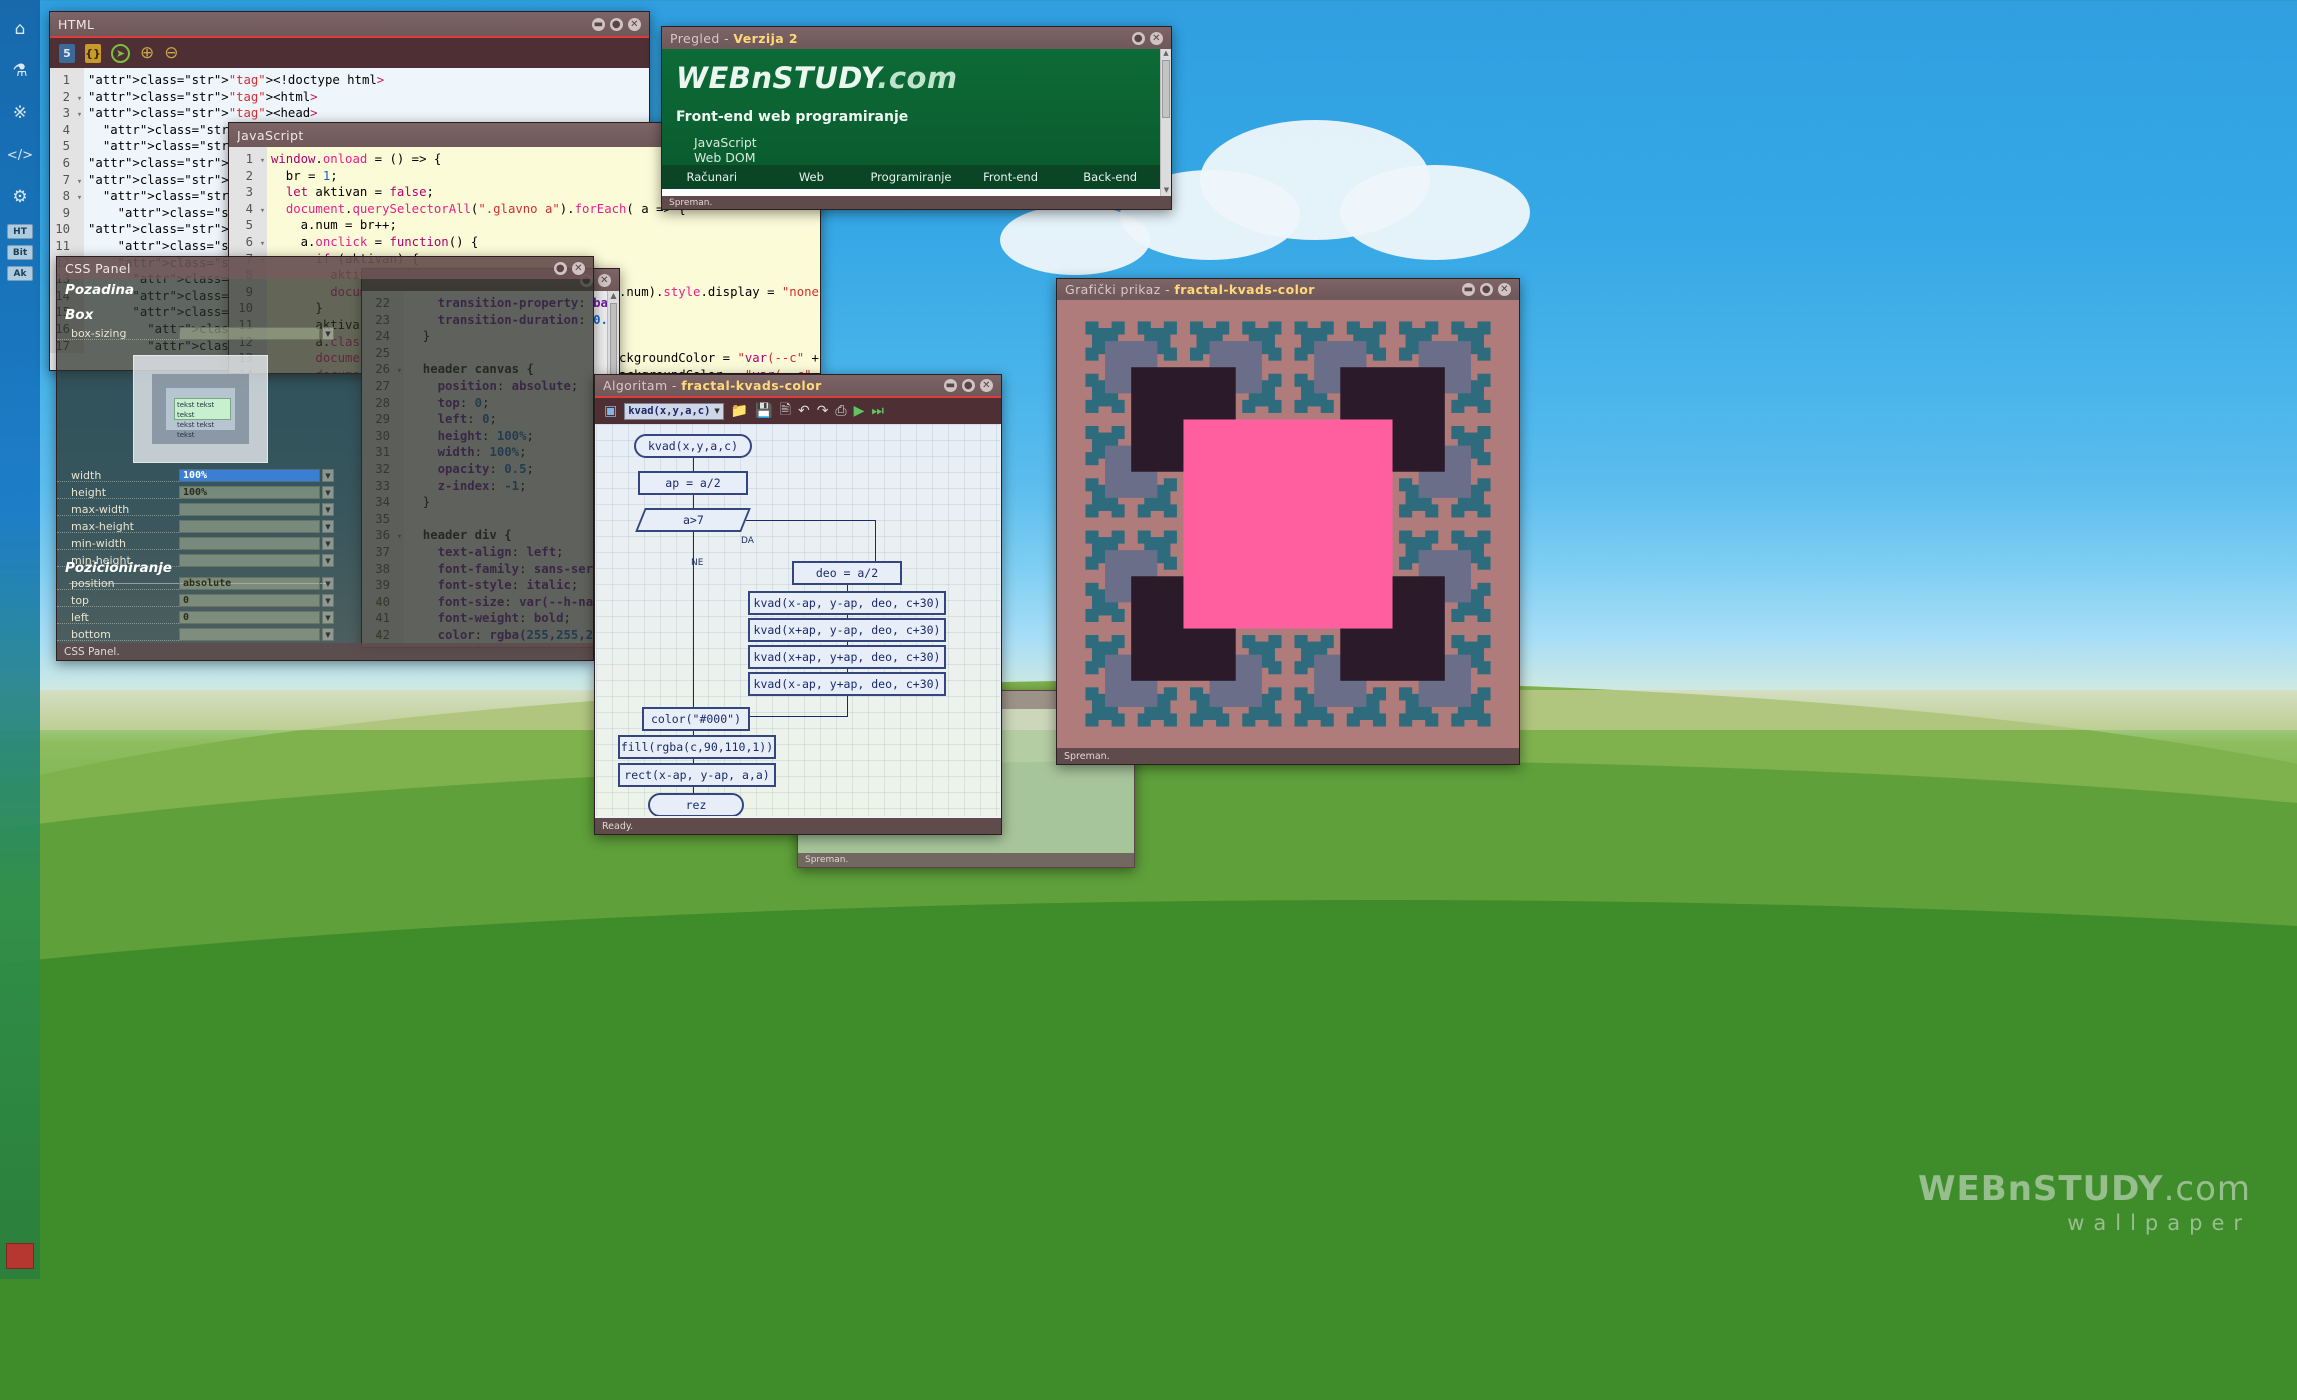 The height and width of the screenshot is (1400, 2297). What do you see at coordinates (1147, 38) in the screenshot?
I see `window-buttons-preview: ● ✕` at bounding box center [1147, 38].